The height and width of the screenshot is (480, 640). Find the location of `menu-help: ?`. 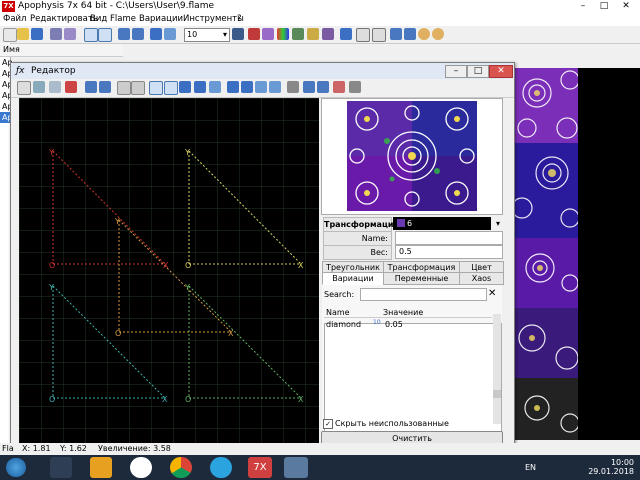

menu-help: ? is located at coordinates (239, 19).